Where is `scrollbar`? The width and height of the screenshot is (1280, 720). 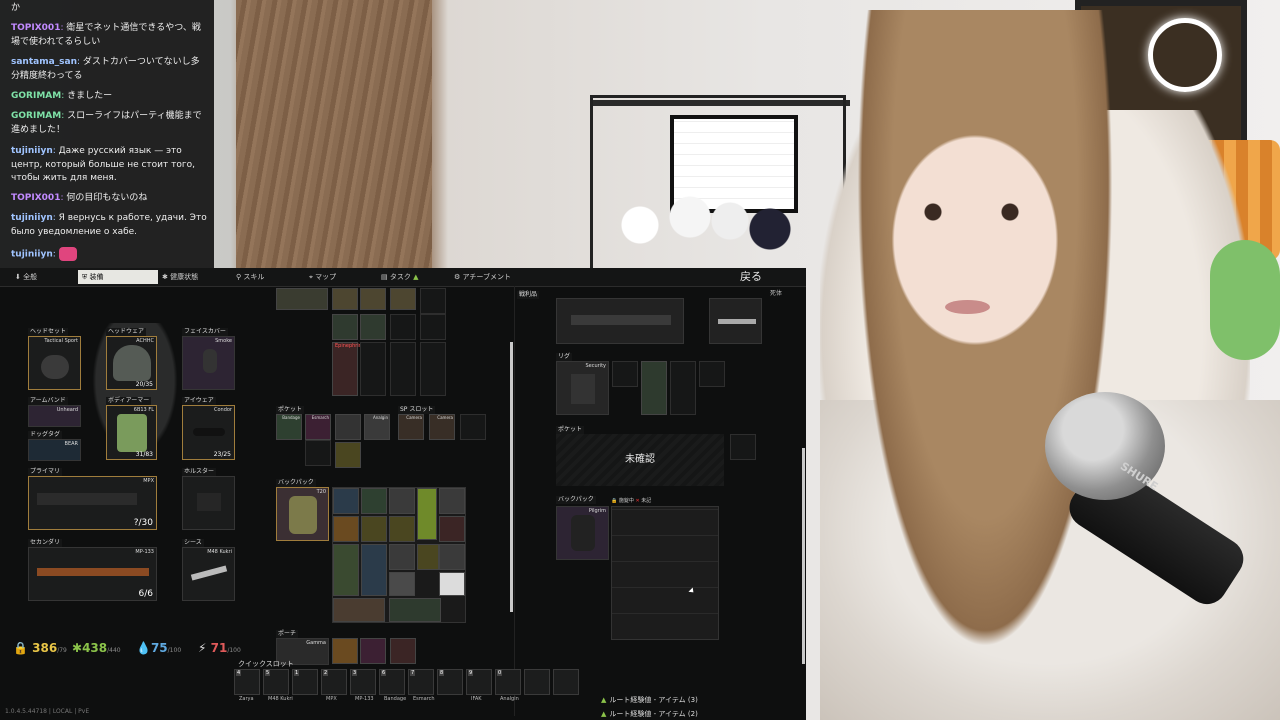 scrollbar is located at coordinates (511, 477).